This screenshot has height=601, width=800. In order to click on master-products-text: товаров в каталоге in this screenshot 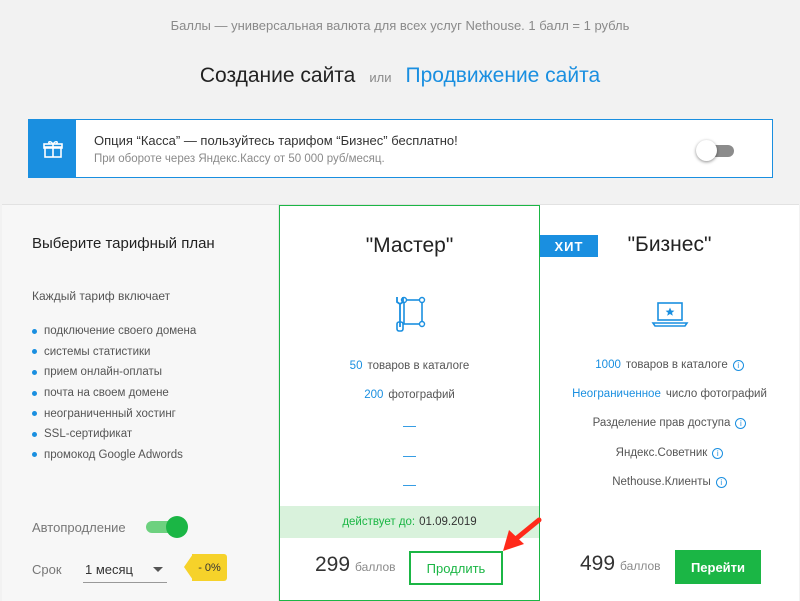, I will do `click(418, 366)`.